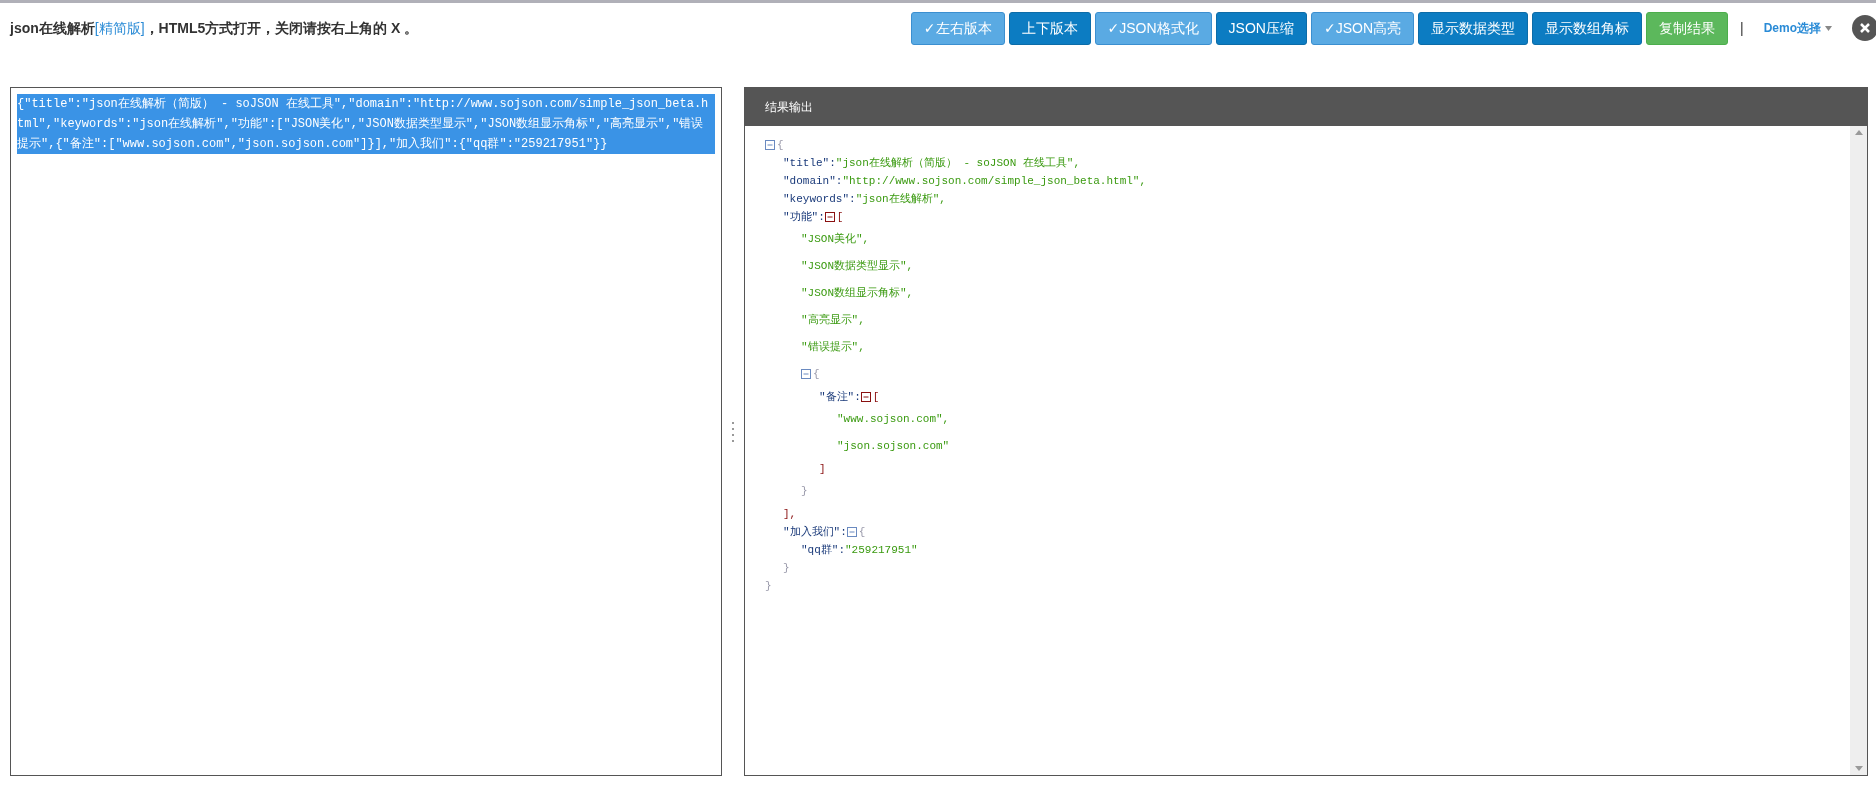  I want to click on json-key: "qq群":, so click(823, 550).